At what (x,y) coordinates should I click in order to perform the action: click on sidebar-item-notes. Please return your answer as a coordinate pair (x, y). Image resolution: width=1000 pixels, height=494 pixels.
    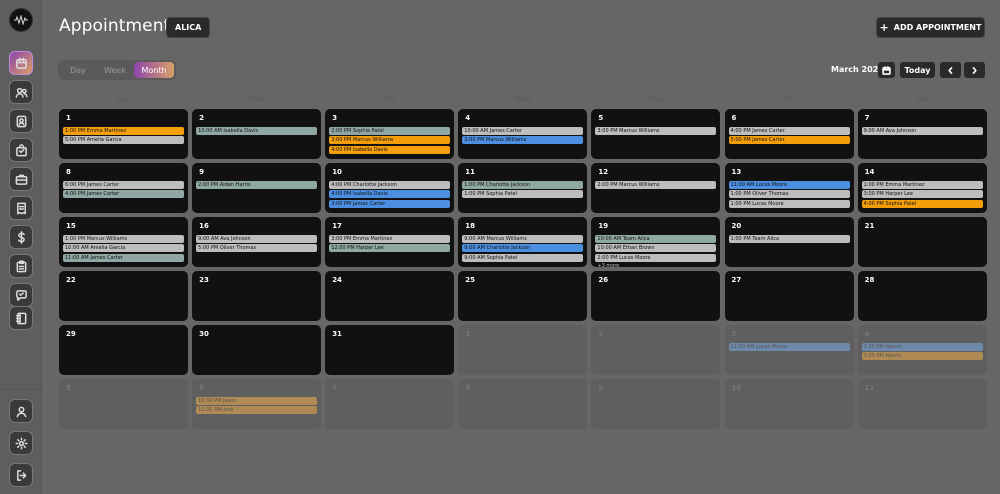
    Looking at the image, I should click on (21, 318).